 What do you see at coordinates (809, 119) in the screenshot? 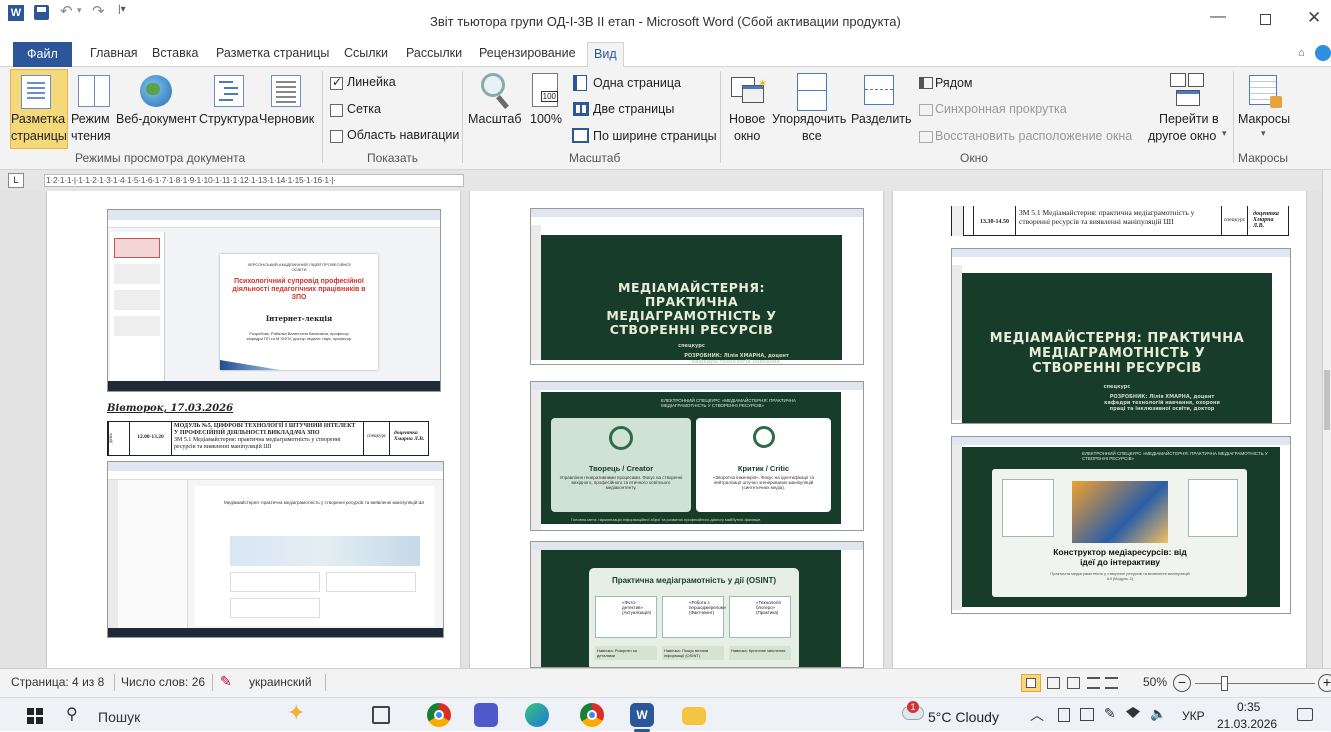
I see `arrange-all-label-1: Упорядочить` at bounding box center [809, 119].